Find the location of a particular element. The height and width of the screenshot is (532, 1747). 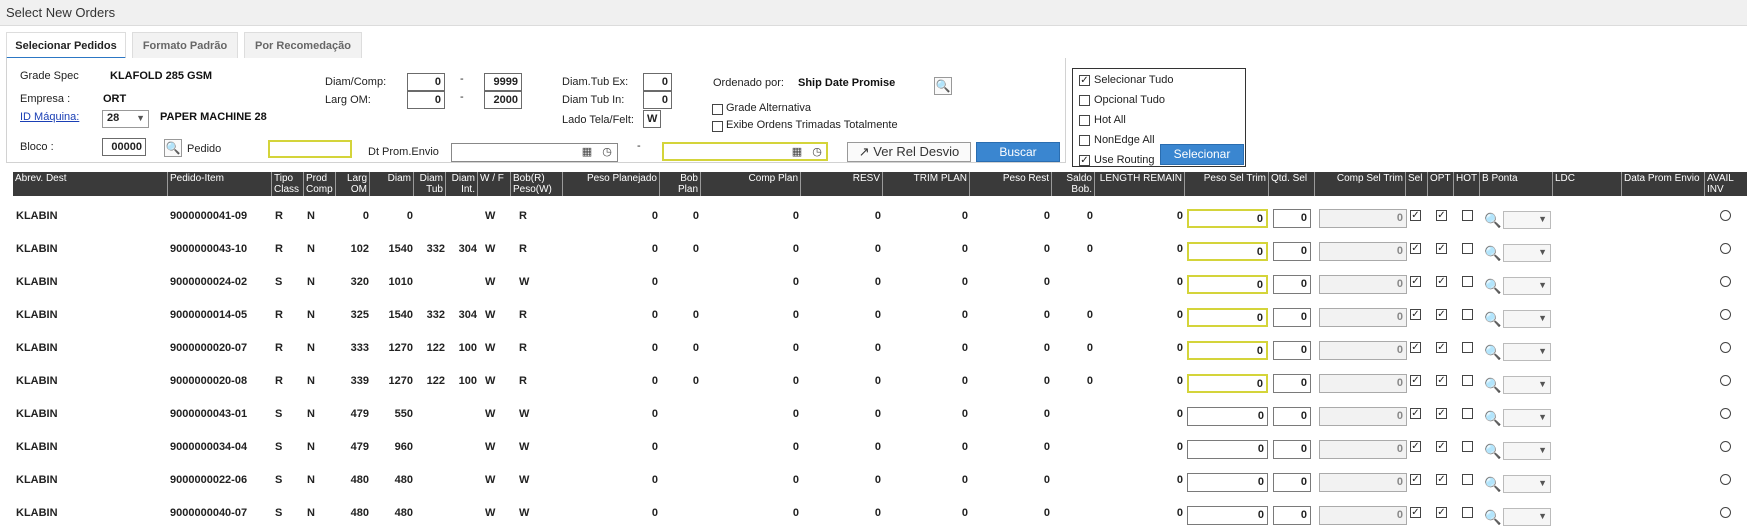

col-abrev-dest: Abrev. Dest is located at coordinates (90, 184).